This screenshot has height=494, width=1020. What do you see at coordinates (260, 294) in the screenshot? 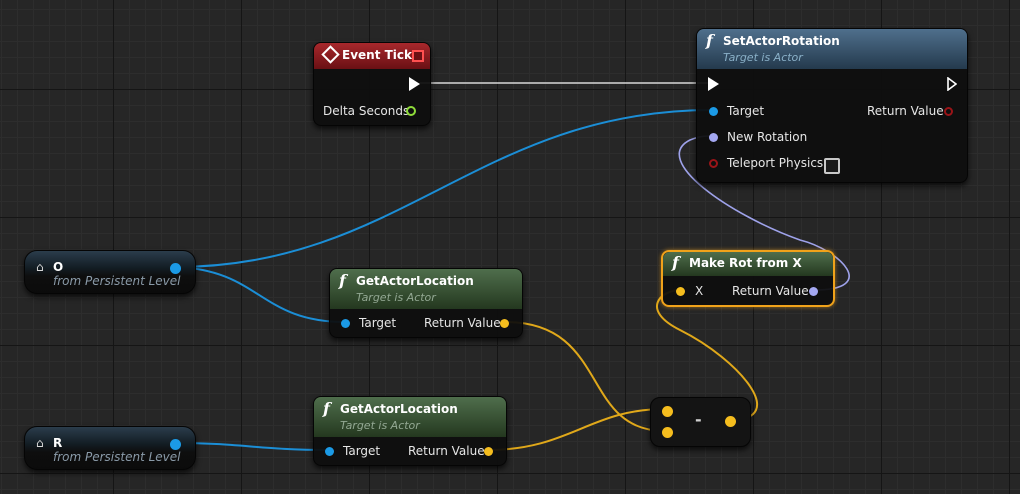
I see `wire-o-to-getloc1` at bounding box center [260, 294].